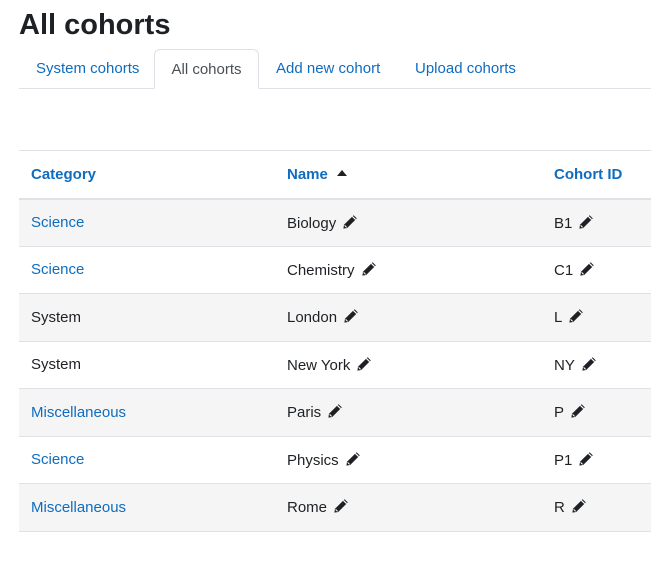  I want to click on cell-cohort-id: B1, so click(596, 222).